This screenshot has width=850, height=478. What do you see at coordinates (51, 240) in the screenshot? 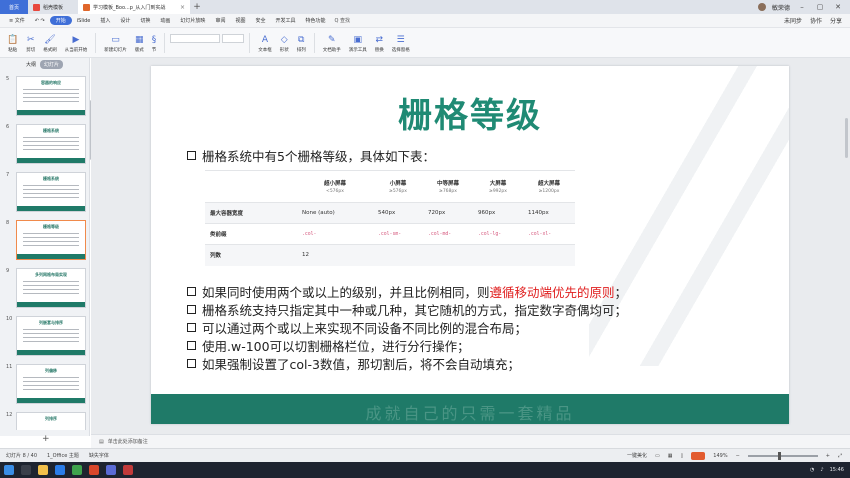
I see `slide-thumbnail-selected: 栅格等级` at bounding box center [51, 240].